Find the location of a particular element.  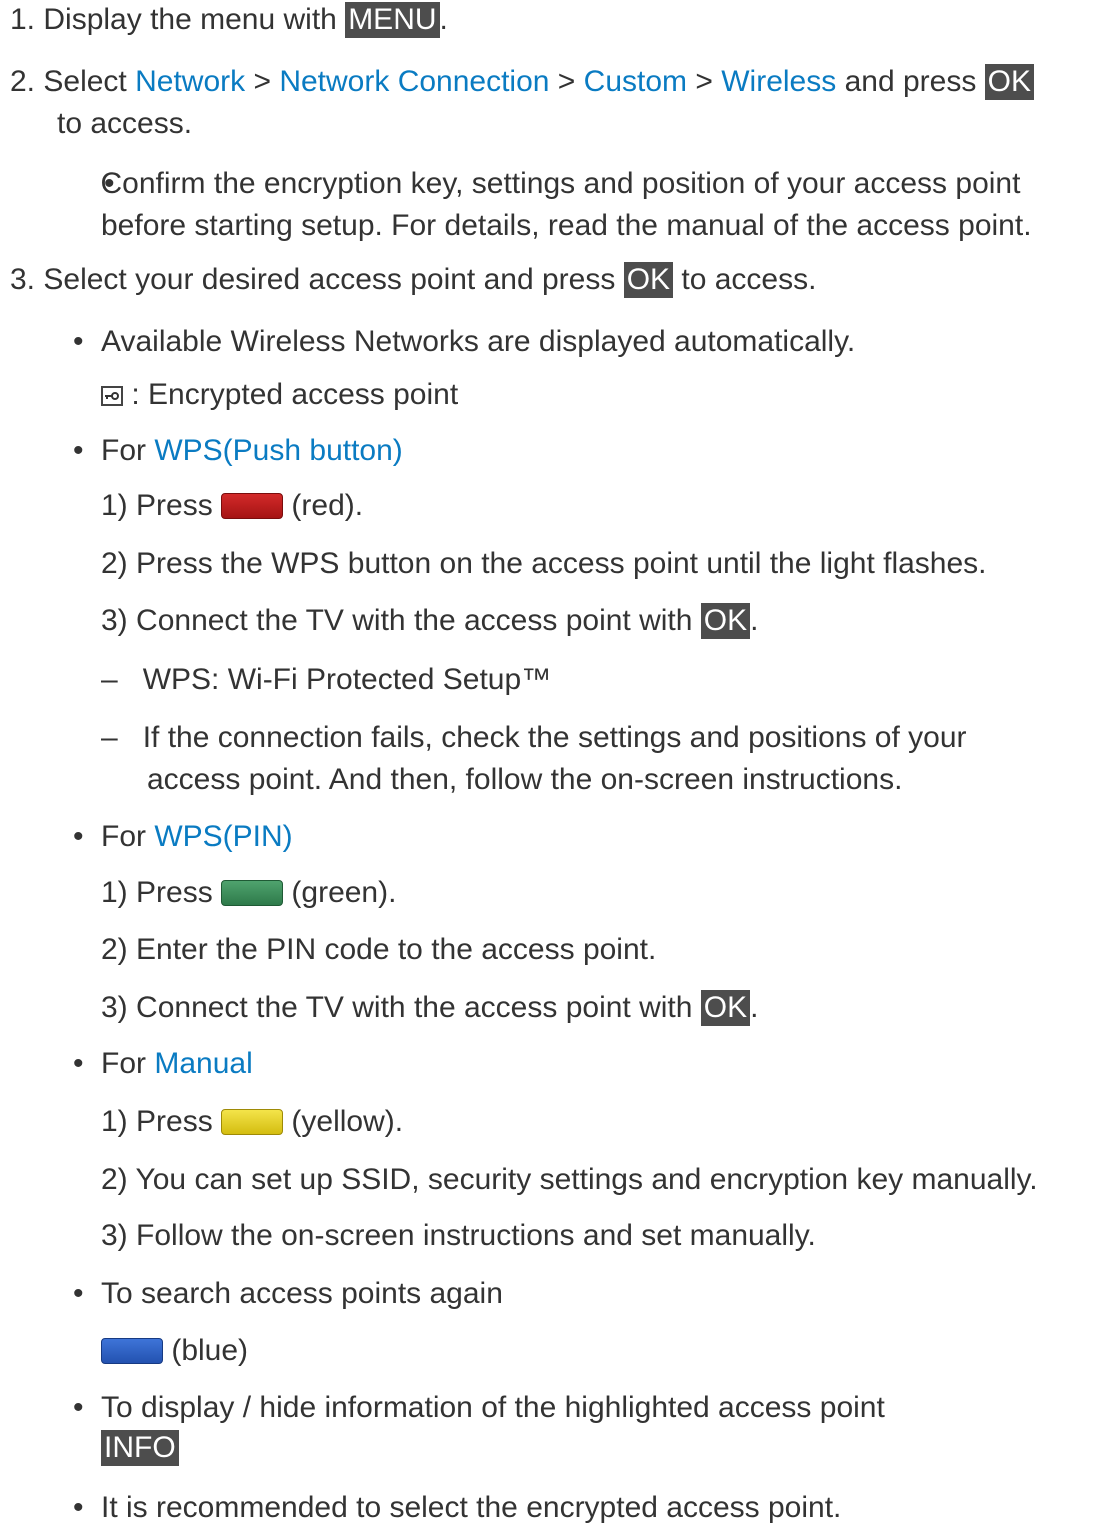

link-custom: Custom is located at coordinates (635, 81).